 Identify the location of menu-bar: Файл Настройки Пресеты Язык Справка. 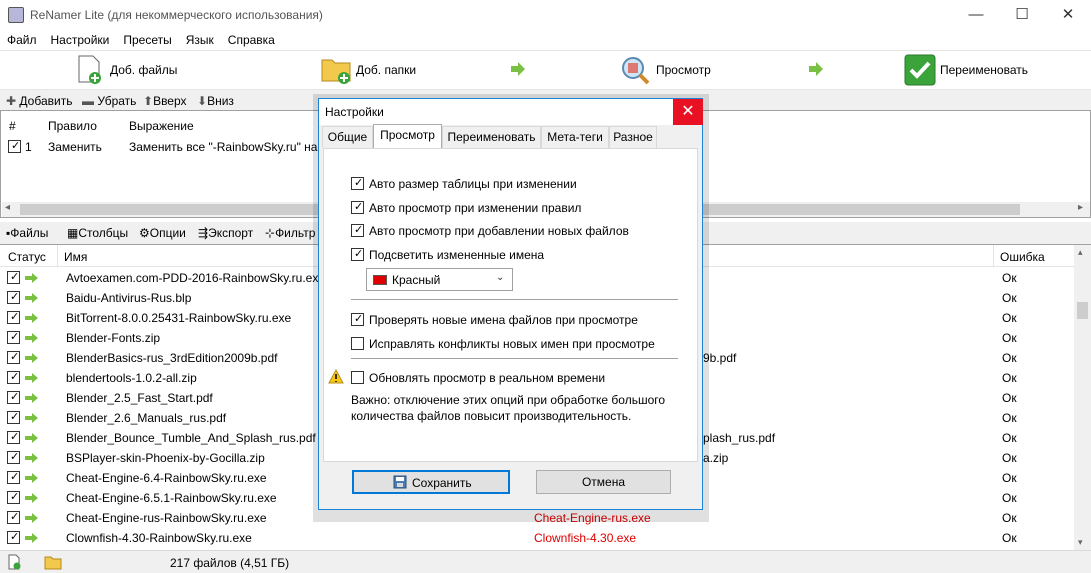
(545, 40).